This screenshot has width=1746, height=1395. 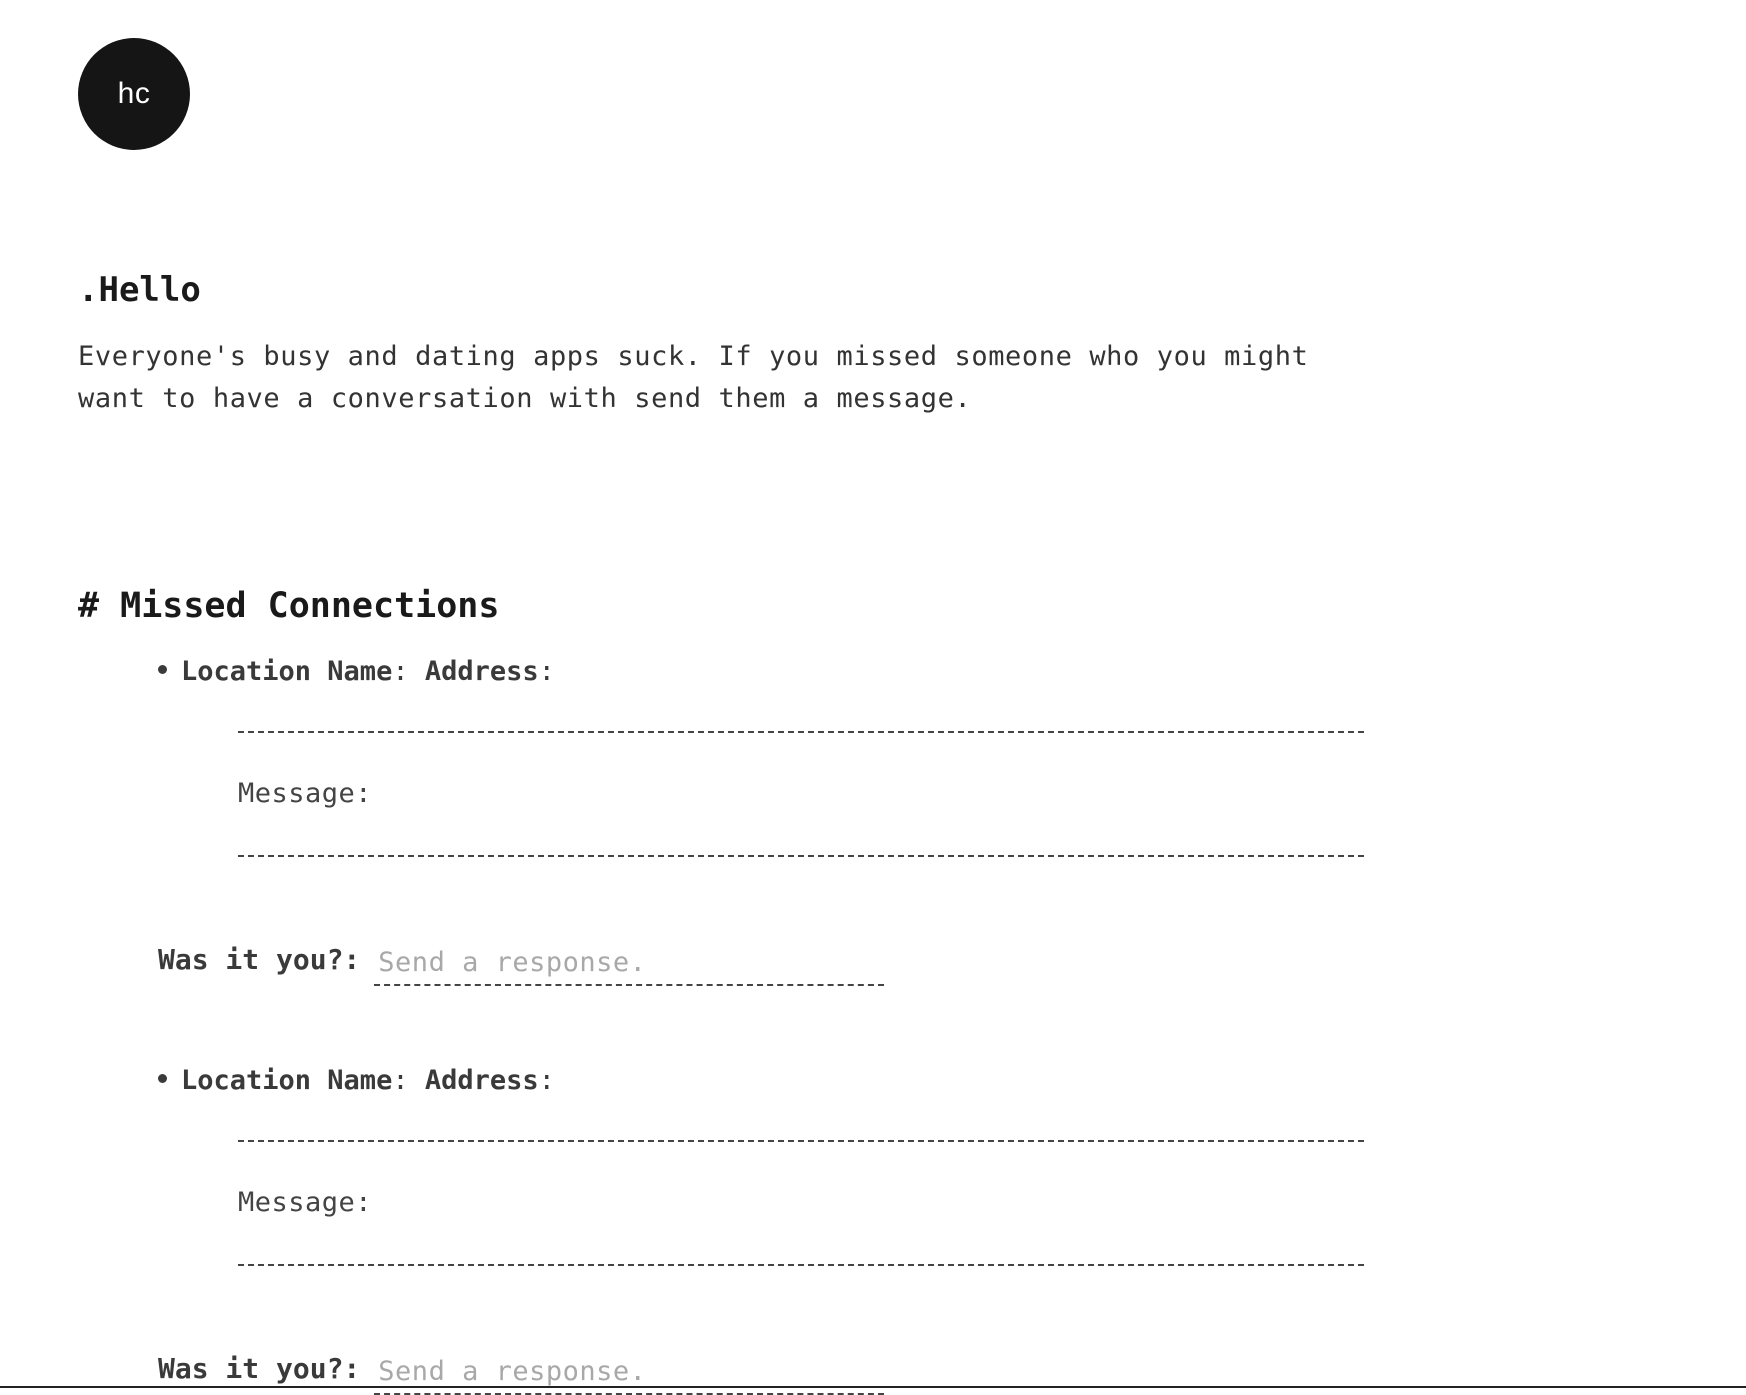 What do you see at coordinates (289, 606) in the screenshot?
I see `missed-connections-heading: # Missed Connections` at bounding box center [289, 606].